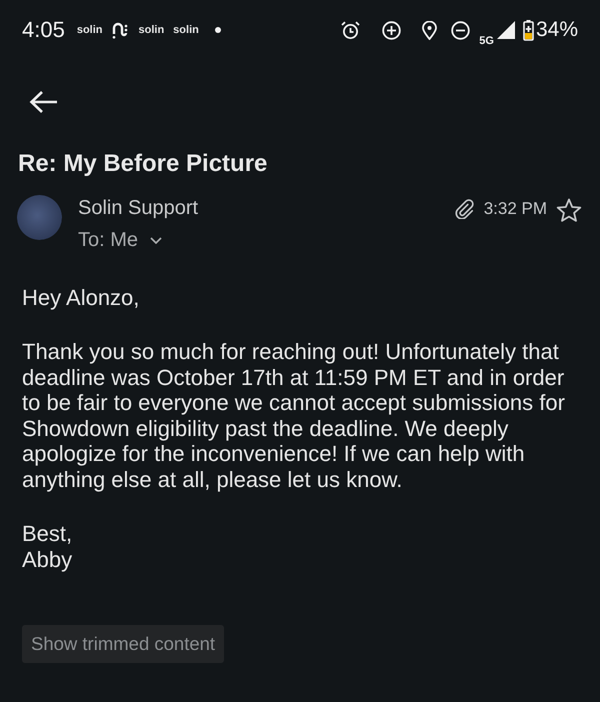 The height and width of the screenshot is (702, 600). I want to click on notification-dot-icon, so click(217, 30).